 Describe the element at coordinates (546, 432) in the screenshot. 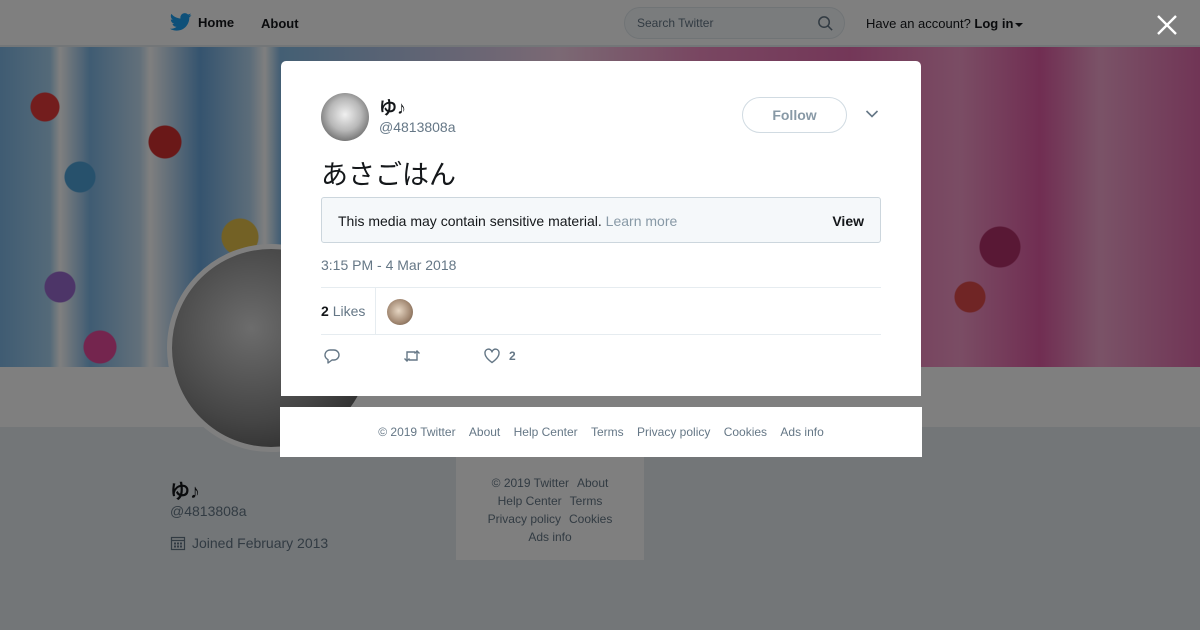

I see `modal-footer-link-help-center: Help Center` at that location.